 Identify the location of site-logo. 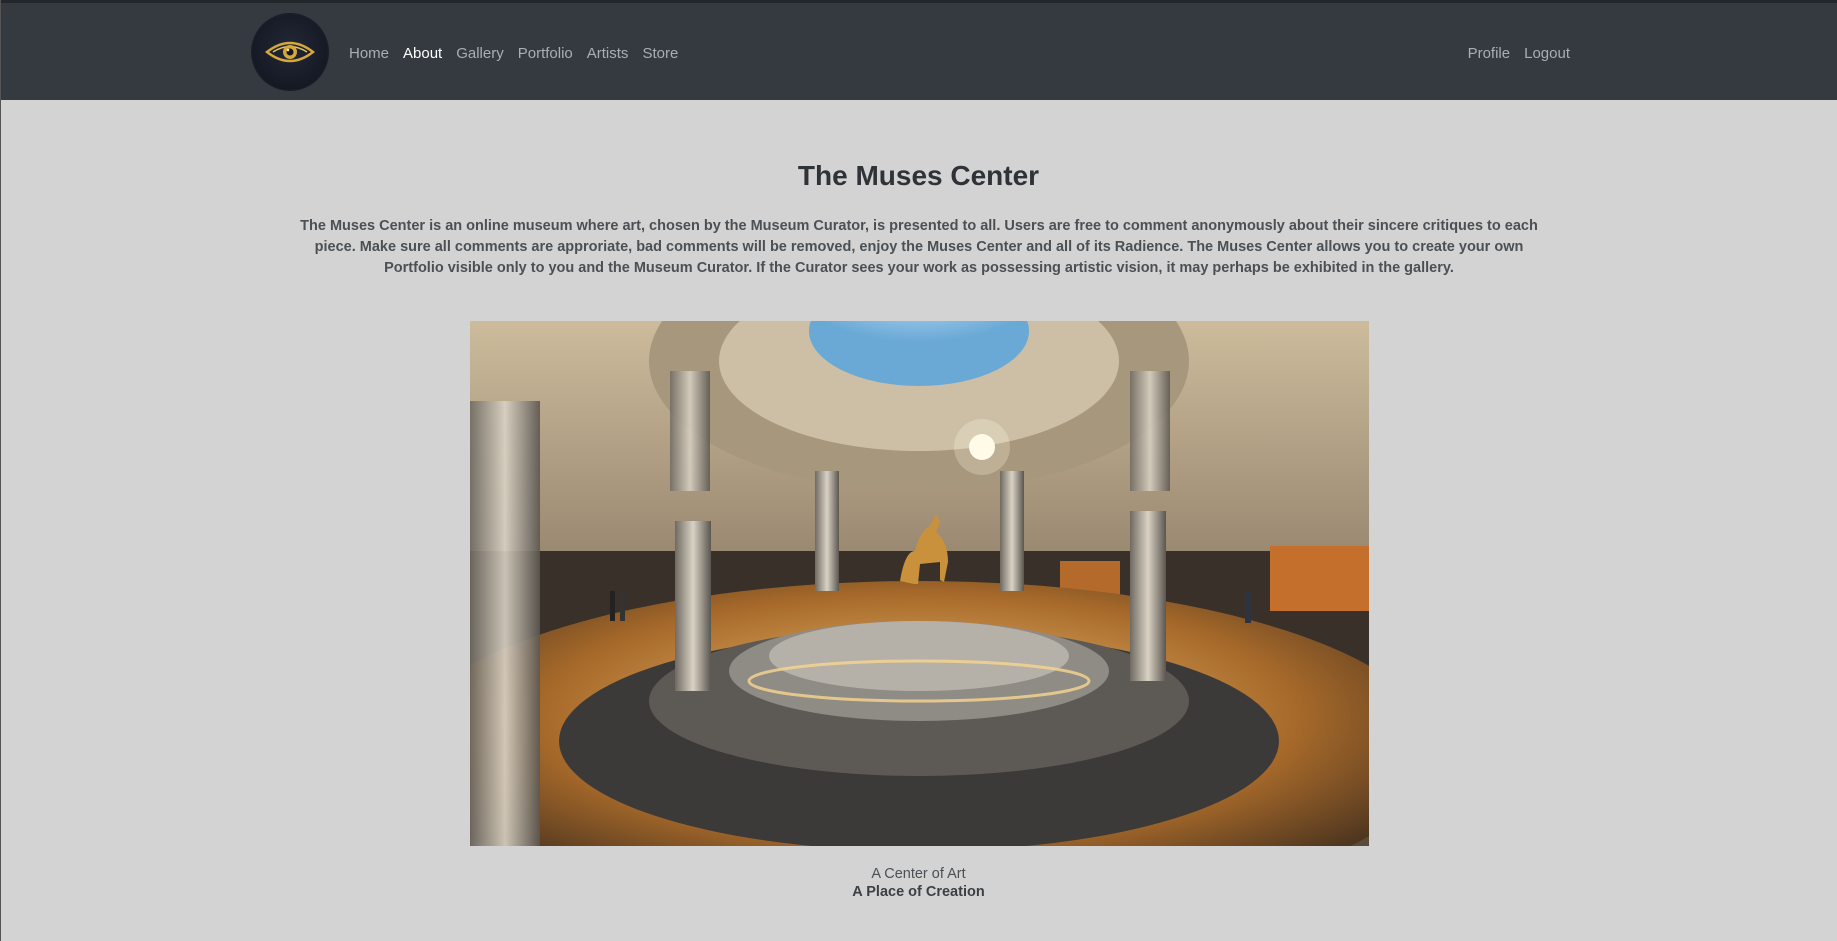
(290, 52).